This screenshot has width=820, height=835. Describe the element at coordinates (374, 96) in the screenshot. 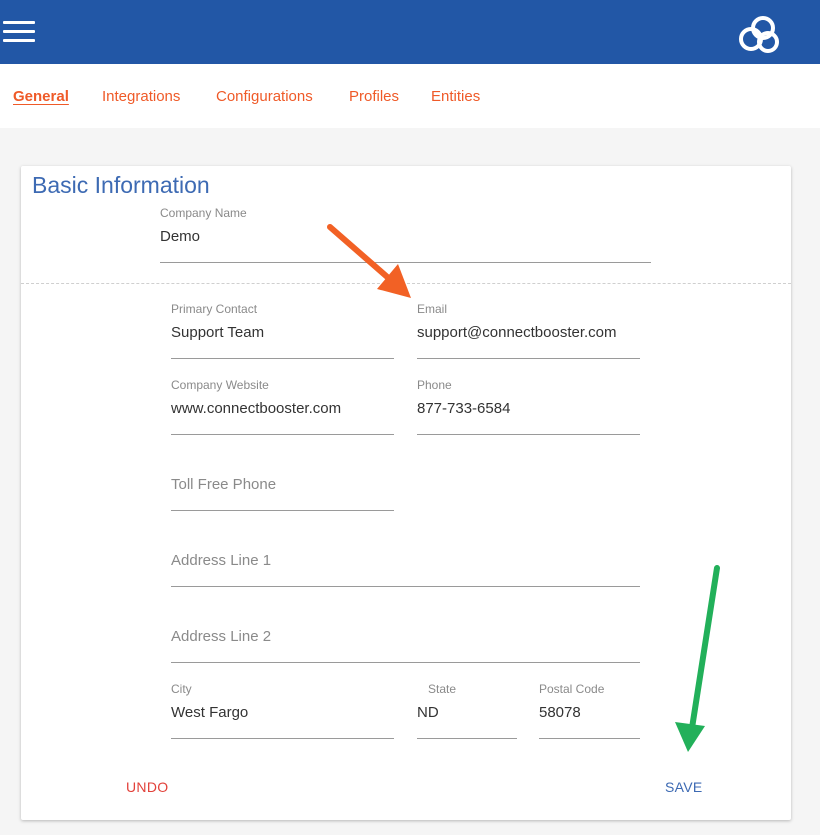

I see `tab-profiles: Profiles` at that location.